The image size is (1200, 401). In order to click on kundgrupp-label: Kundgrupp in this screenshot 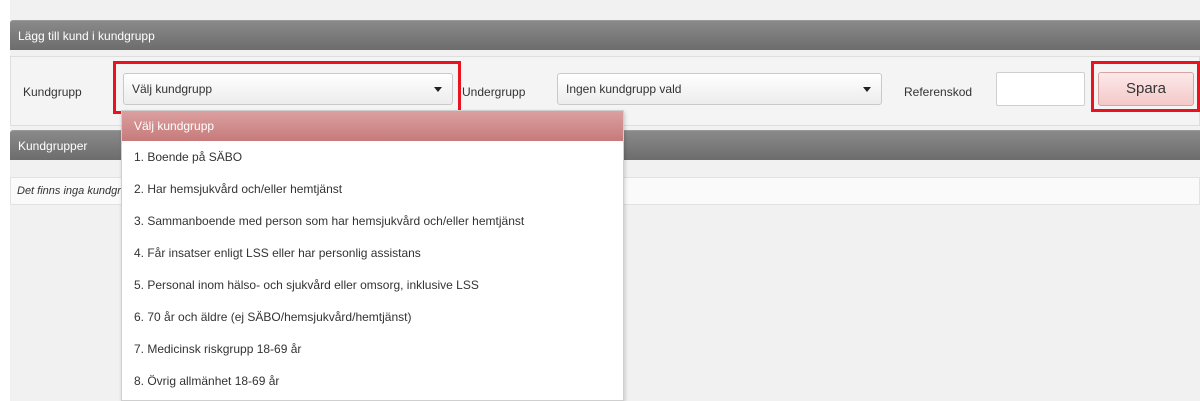, I will do `click(52, 92)`.